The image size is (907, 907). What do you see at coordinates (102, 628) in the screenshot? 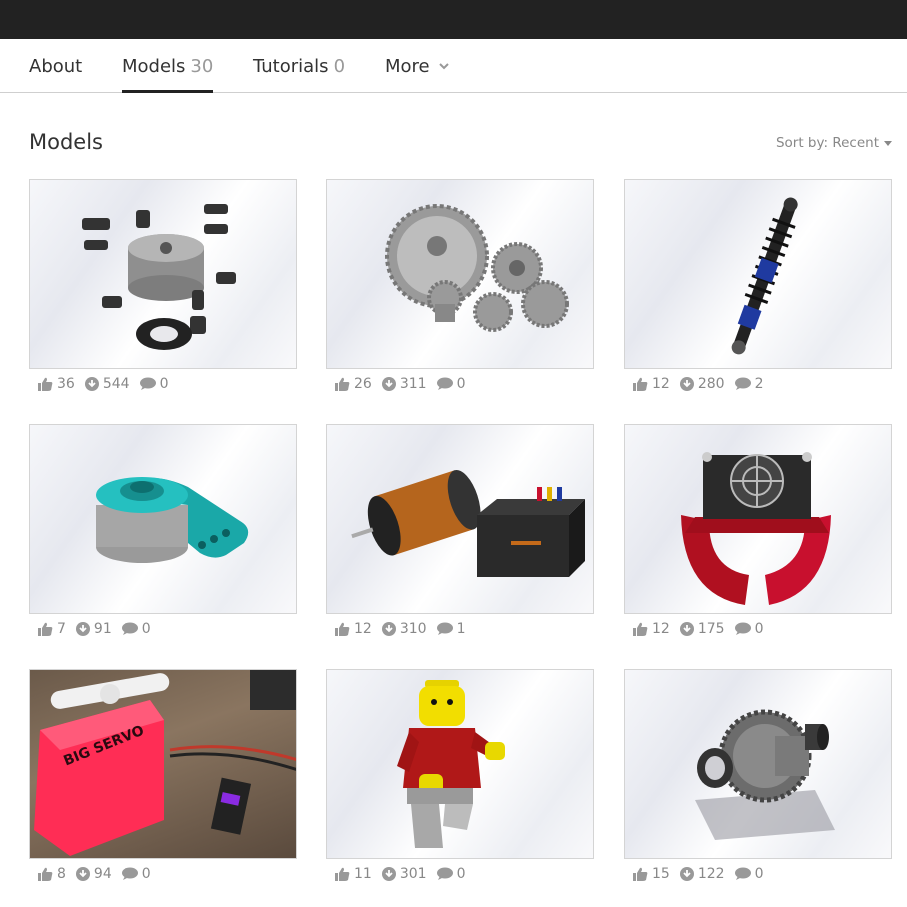
I see `downloads-count: 91` at bounding box center [102, 628].